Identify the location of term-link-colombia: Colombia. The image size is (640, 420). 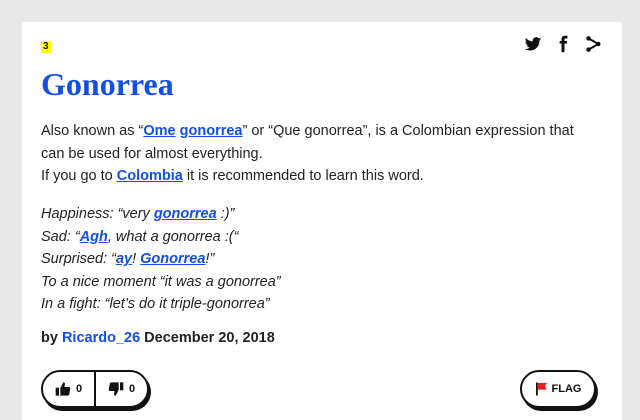
(150, 176).